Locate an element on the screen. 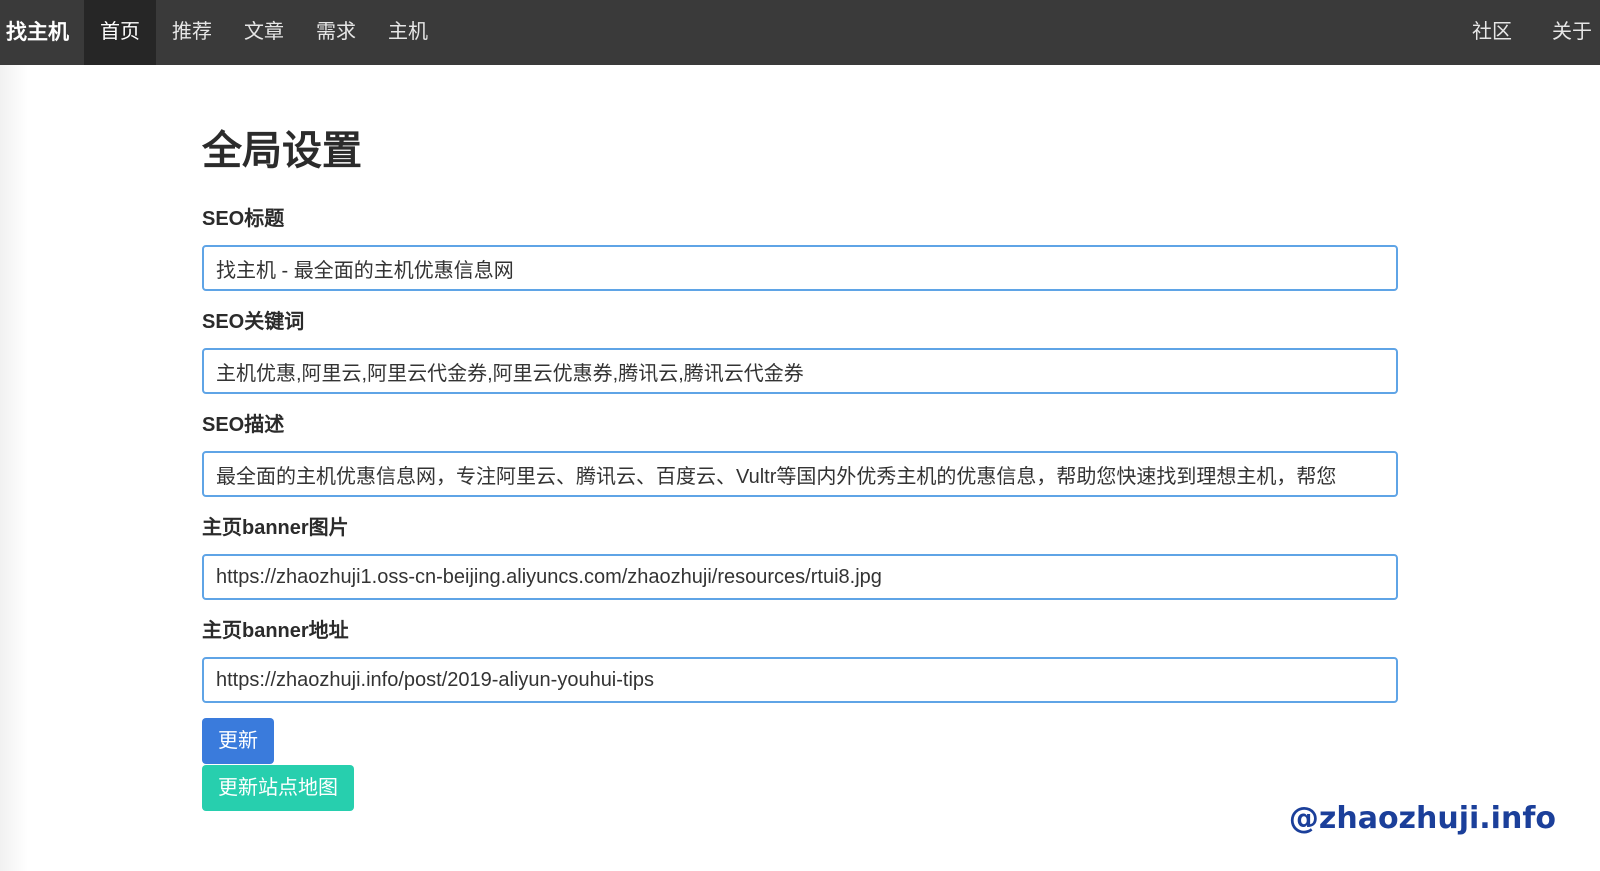 The height and width of the screenshot is (871, 1600). side-shadow is located at coordinates (14, 468).